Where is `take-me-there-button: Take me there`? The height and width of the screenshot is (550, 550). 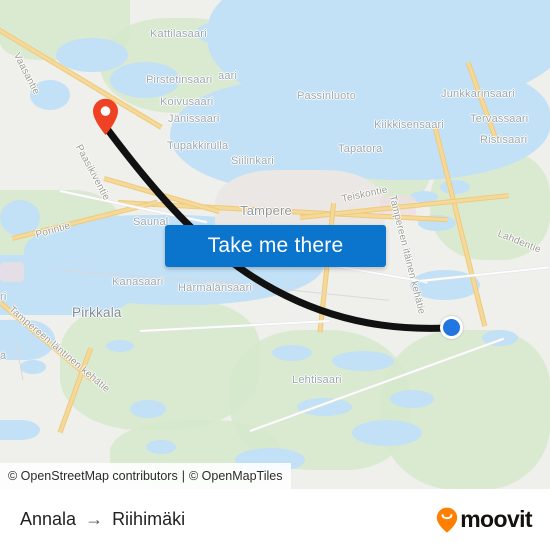
take-me-there-button: Take me there is located at coordinates (275, 246).